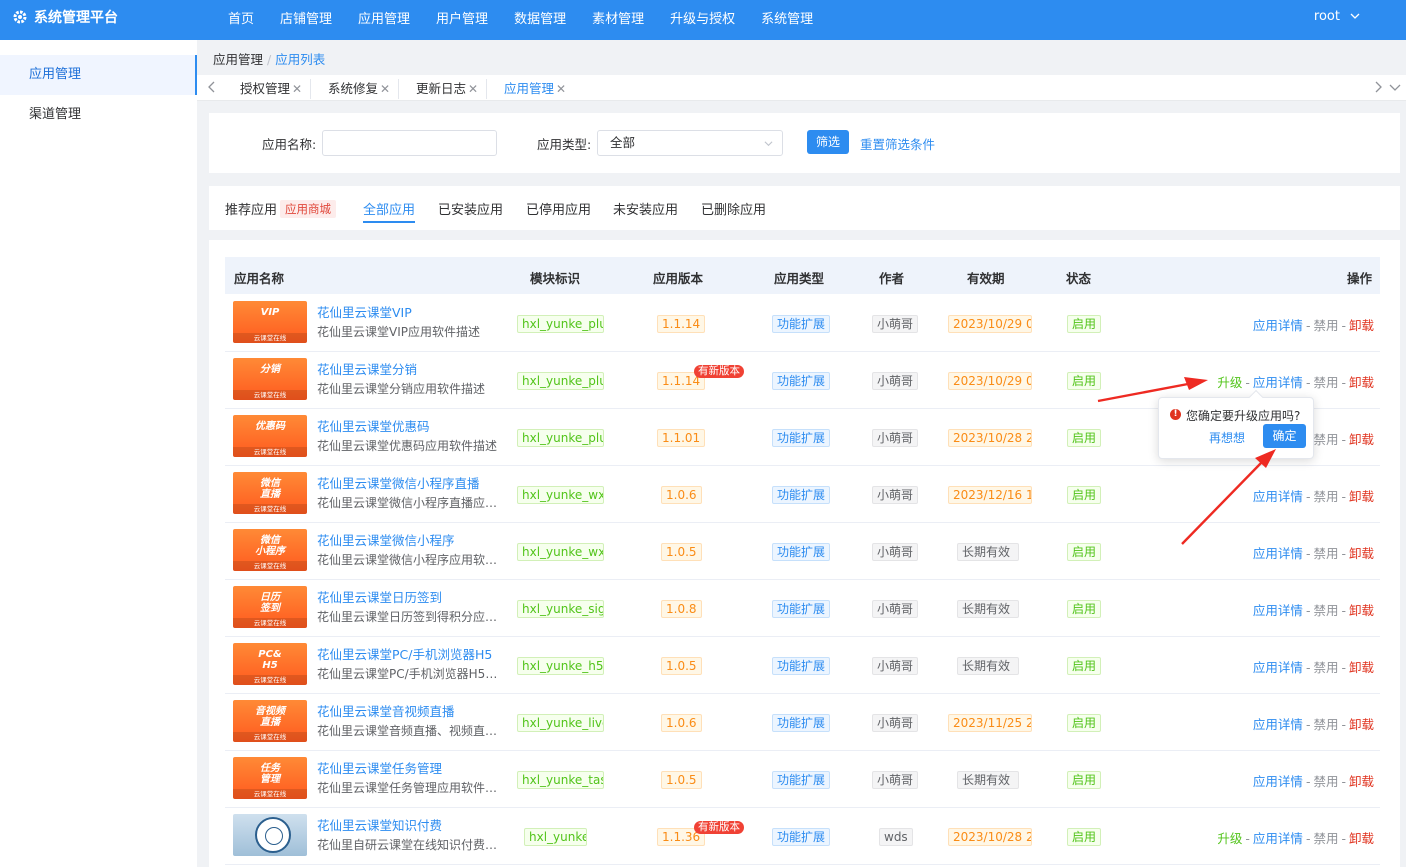 Image resolution: width=1406 pixels, height=867 pixels. Describe the element at coordinates (379, 596) in the screenshot. I see `app-name: 花仙里云课堂日历签到` at that location.